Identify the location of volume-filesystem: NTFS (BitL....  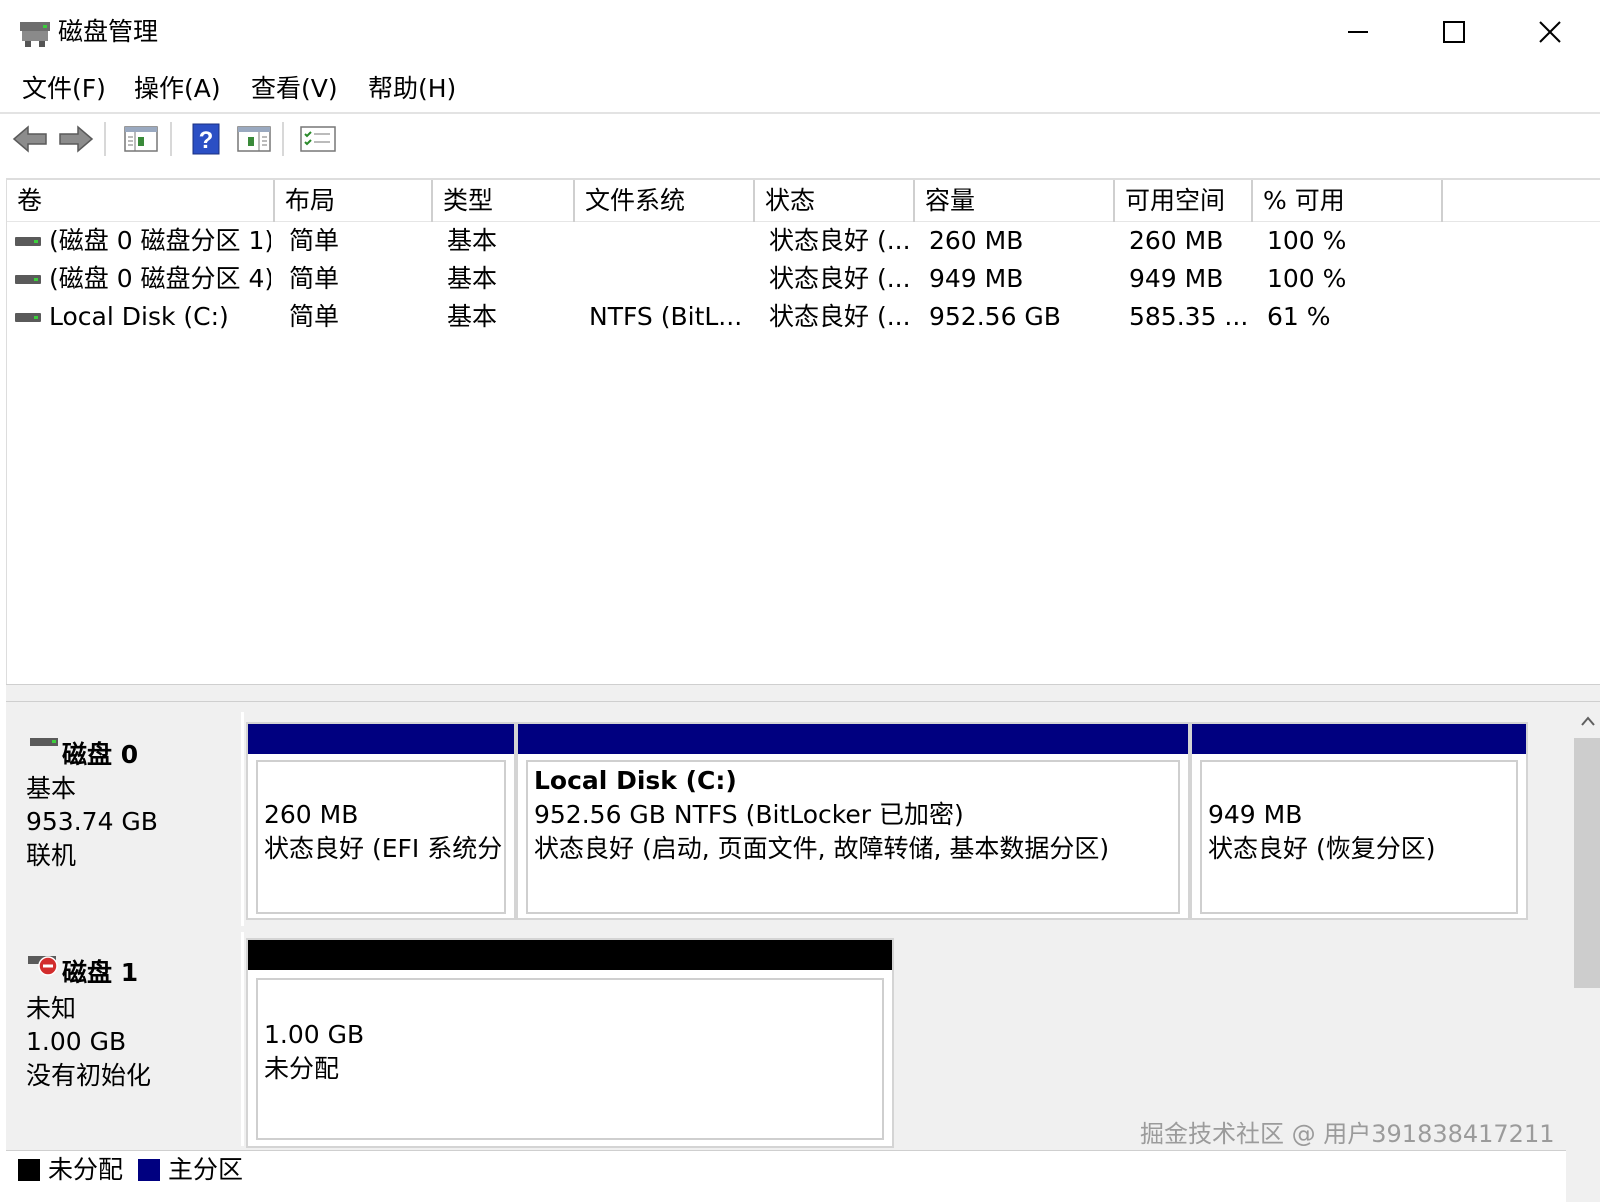
(666, 316).